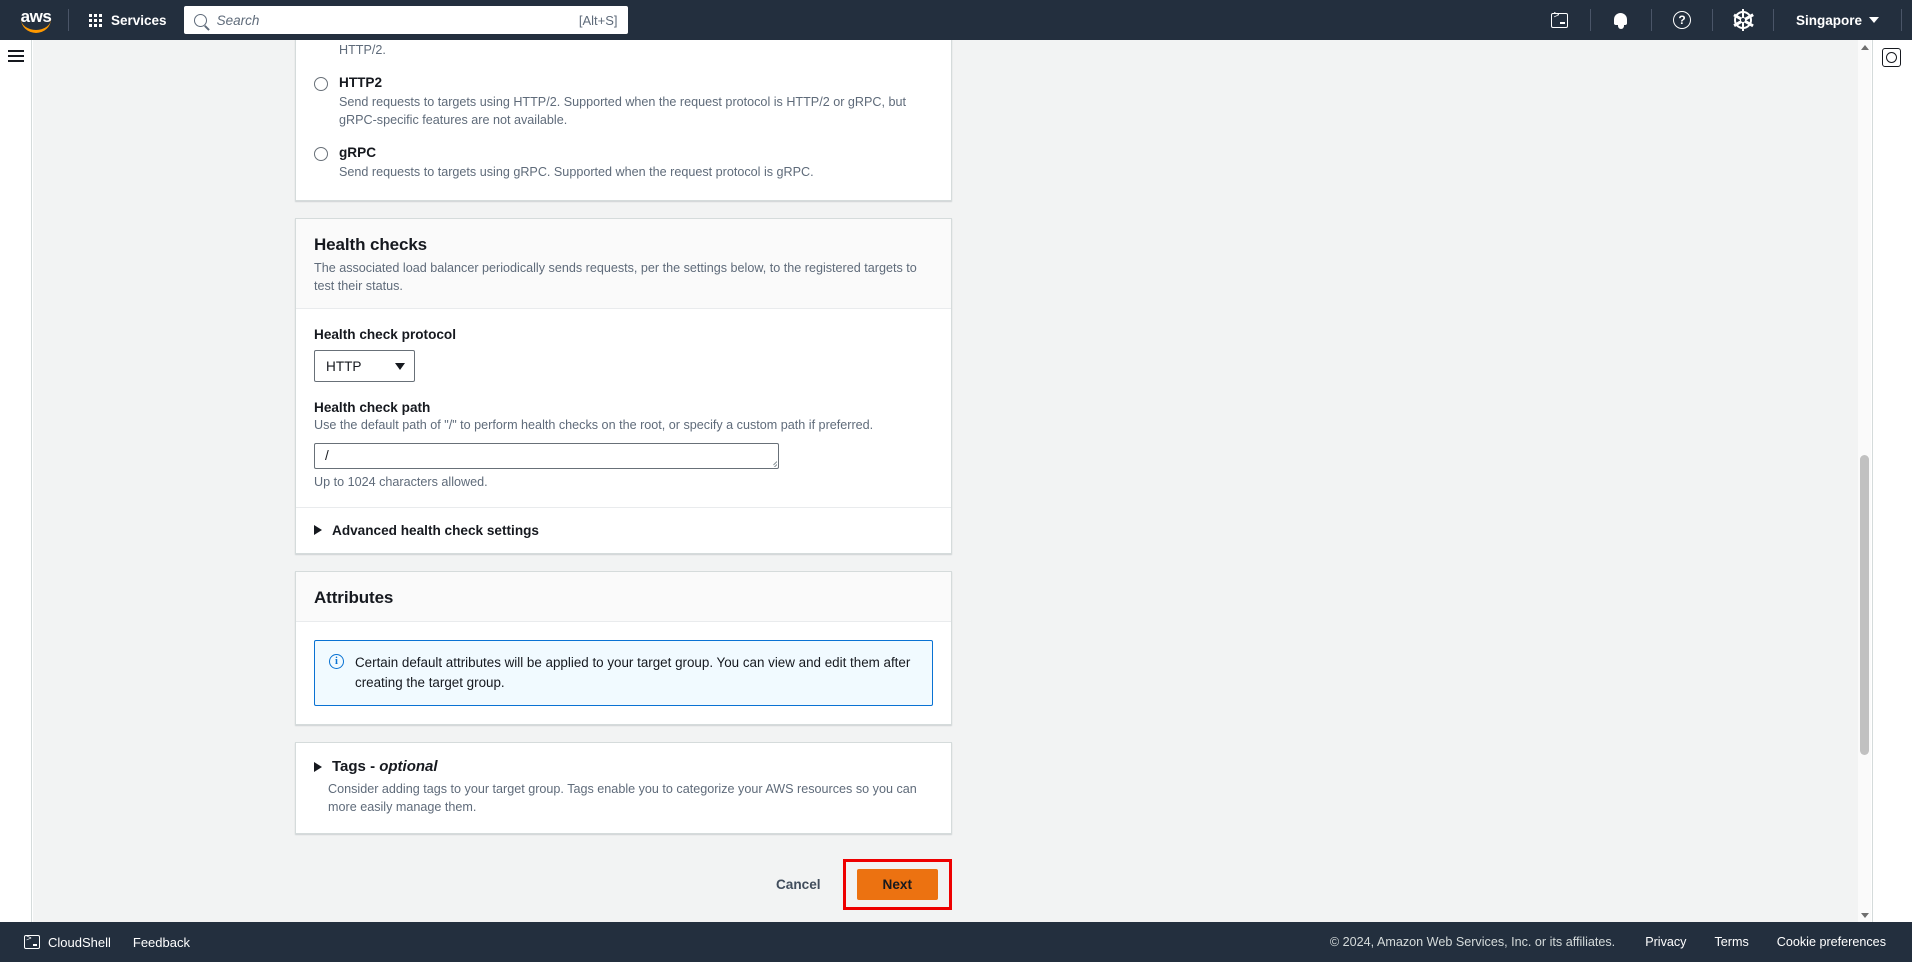  What do you see at coordinates (371, 244) in the screenshot?
I see `health-checks-title: Health checks` at bounding box center [371, 244].